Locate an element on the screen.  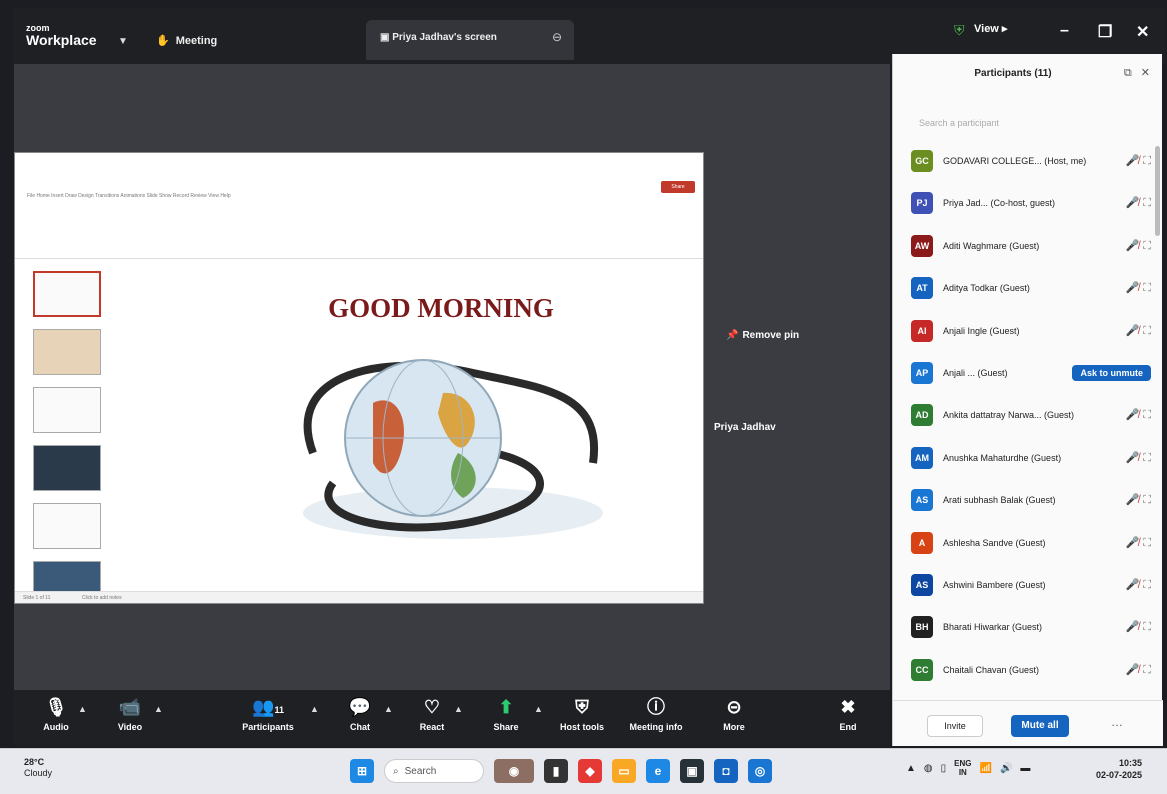
meeting-info-label: Meeting info is located at coordinates (656, 727).